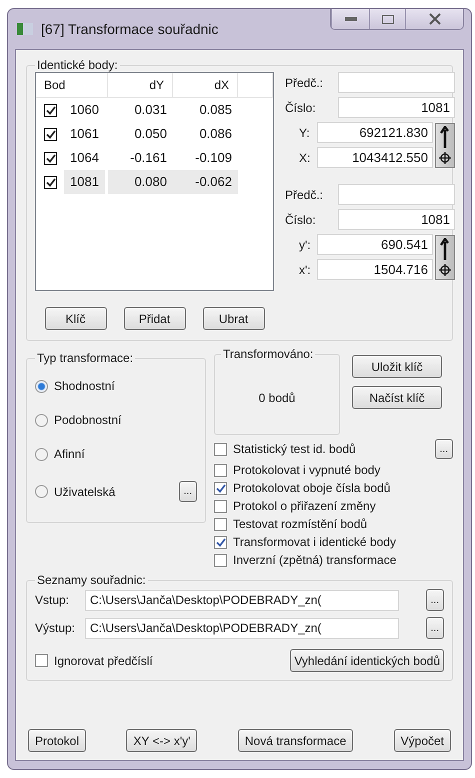 This screenshot has width=475, height=778. What do you see at coordinates (130, 29) in the screenshot?
I see `window-title: [67] Transformace souřadnic` at bounding box center [130, 29].